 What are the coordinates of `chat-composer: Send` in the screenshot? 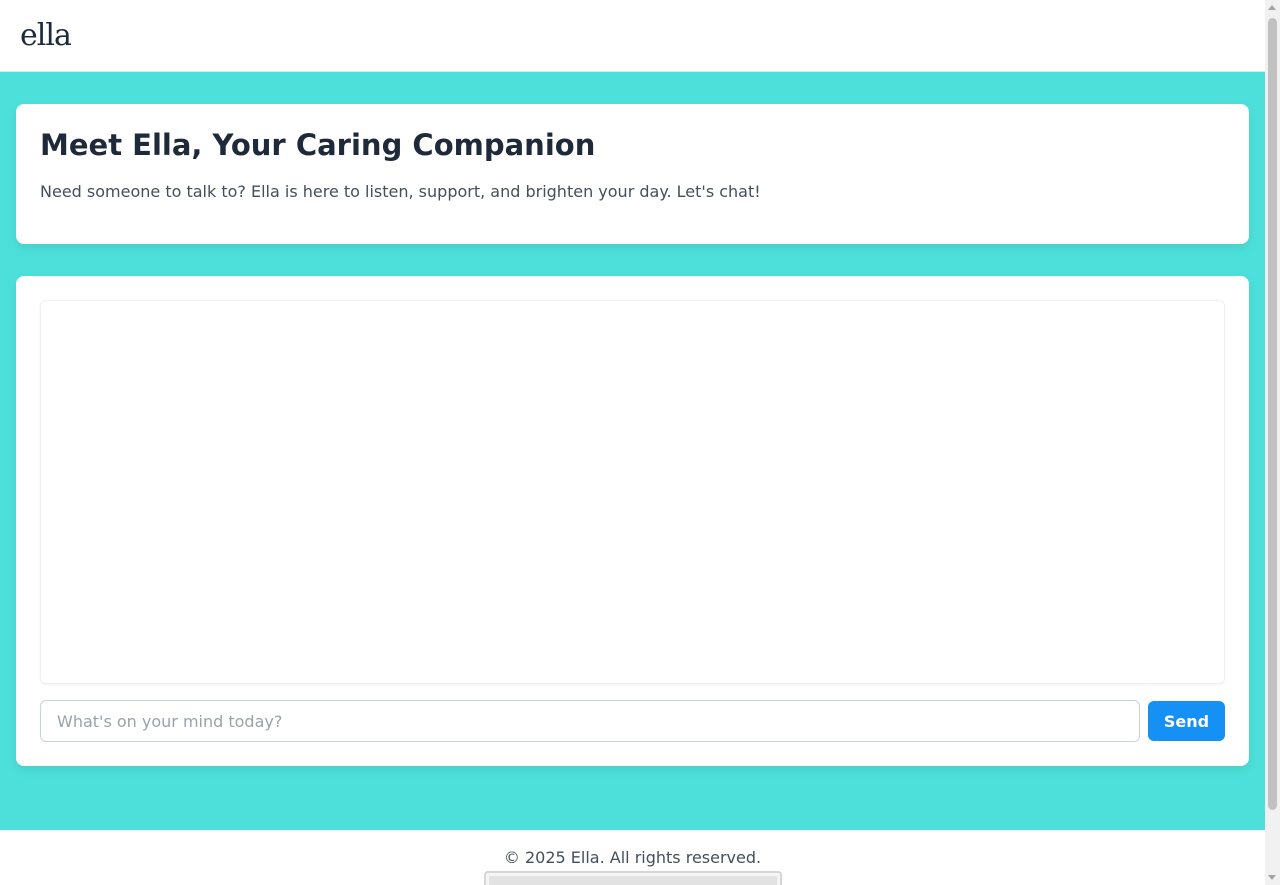 It's located at (632, 721).